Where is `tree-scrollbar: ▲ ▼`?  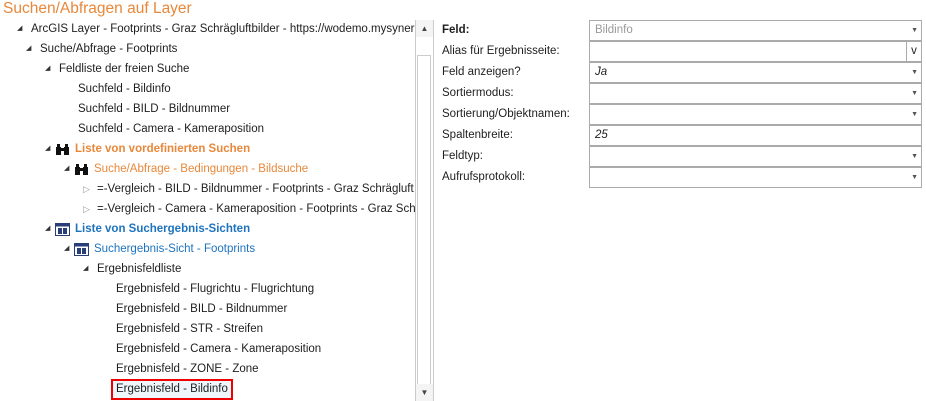
tree-scrollbar: ▲ ▼ is located at coordinates (424, 210).